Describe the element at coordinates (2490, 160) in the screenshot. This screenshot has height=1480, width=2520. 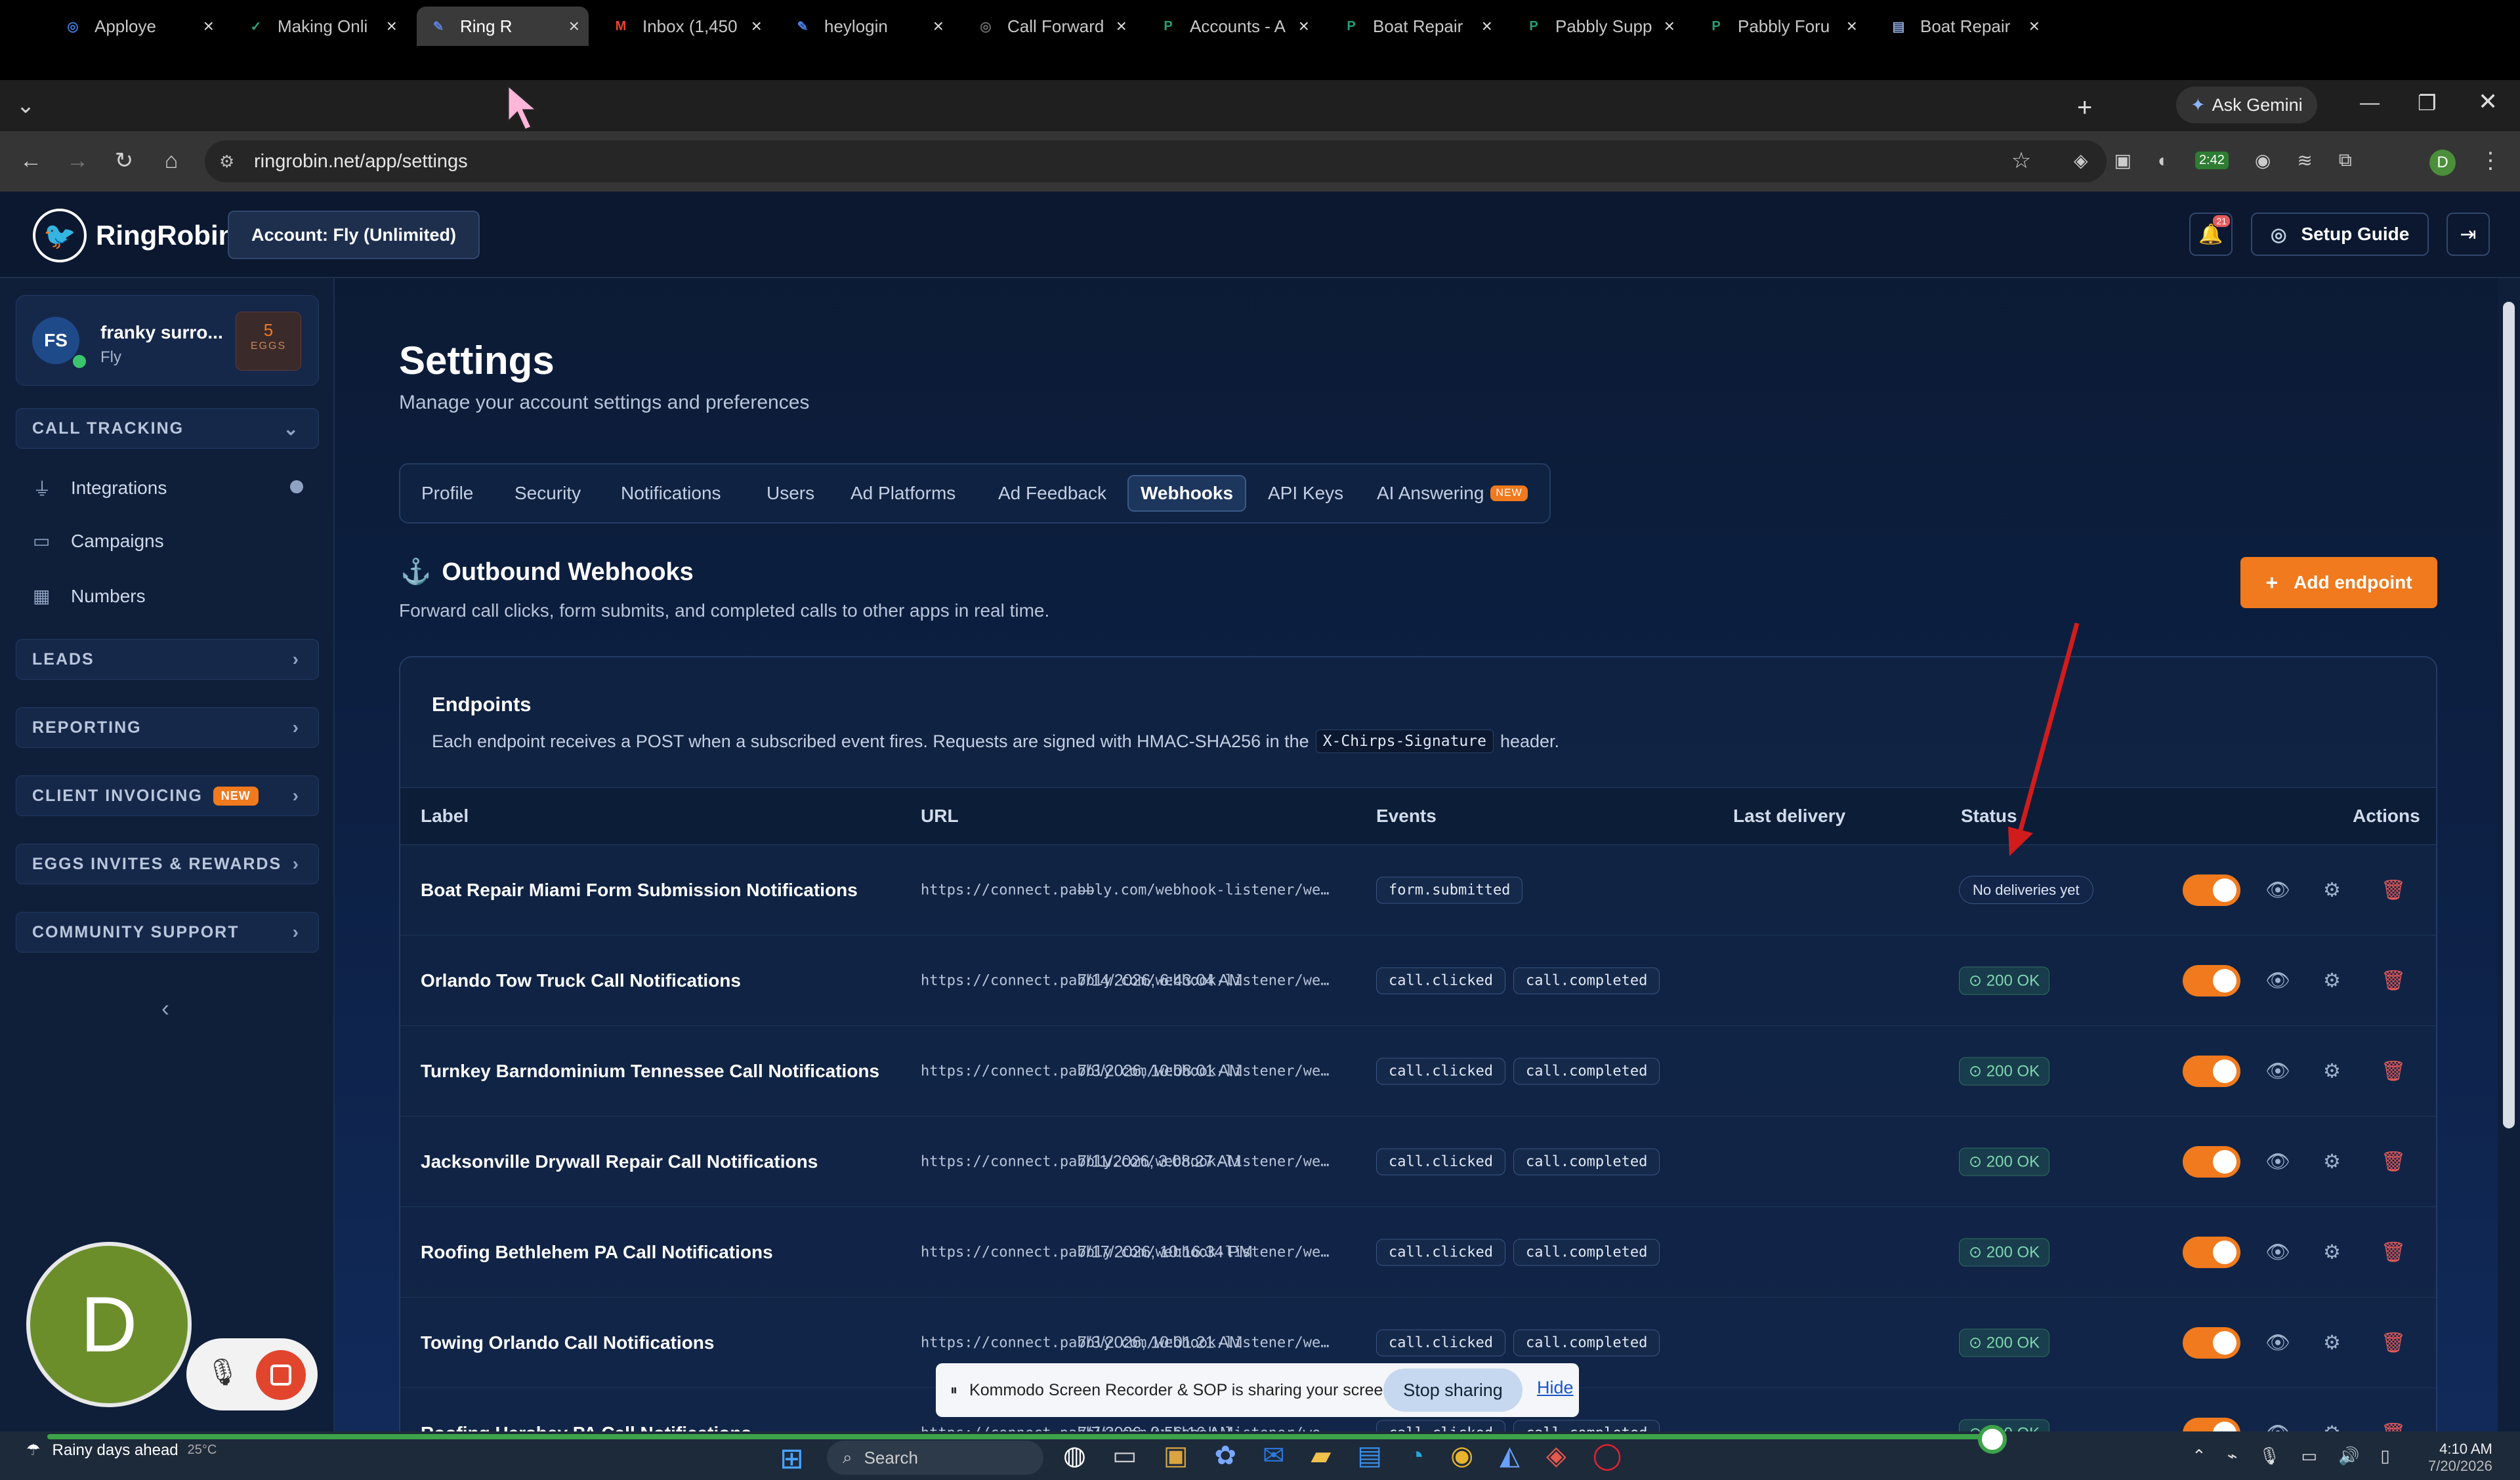
I see `menu-kebab-icon: ⋮` at that location.